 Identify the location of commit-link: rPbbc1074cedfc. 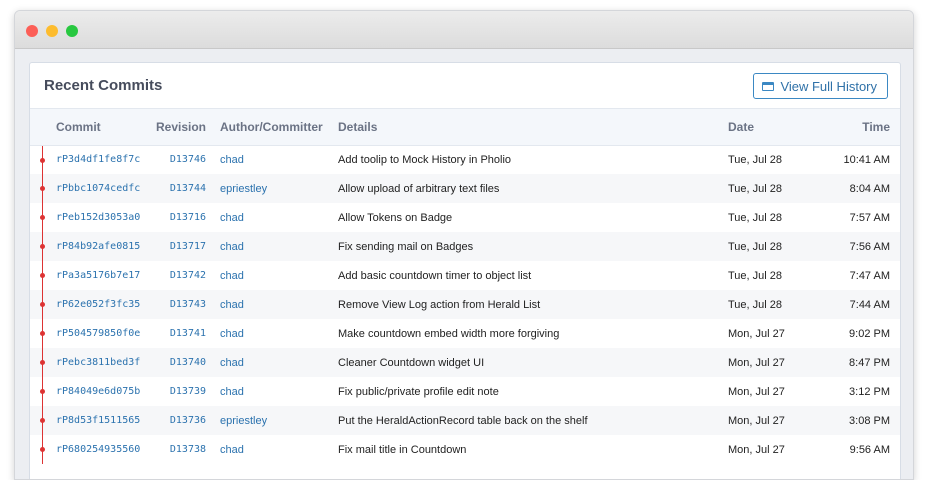
(106, 188).